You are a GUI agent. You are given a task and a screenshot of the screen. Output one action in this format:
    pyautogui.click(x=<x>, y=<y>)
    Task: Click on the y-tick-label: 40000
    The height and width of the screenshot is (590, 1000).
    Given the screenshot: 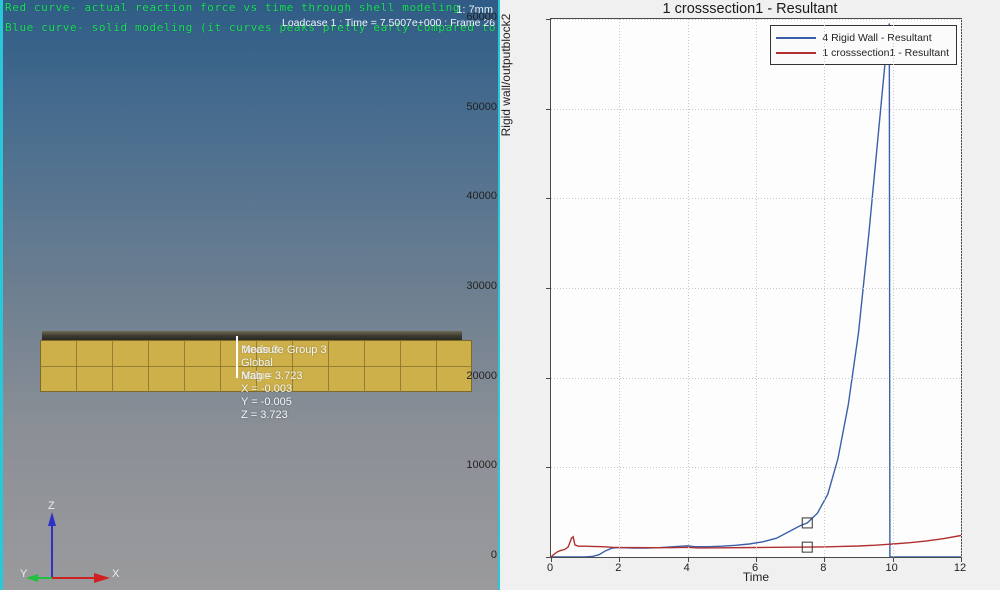 What is the action you would take?
    pyautogui.click(x=481, y=196)
    